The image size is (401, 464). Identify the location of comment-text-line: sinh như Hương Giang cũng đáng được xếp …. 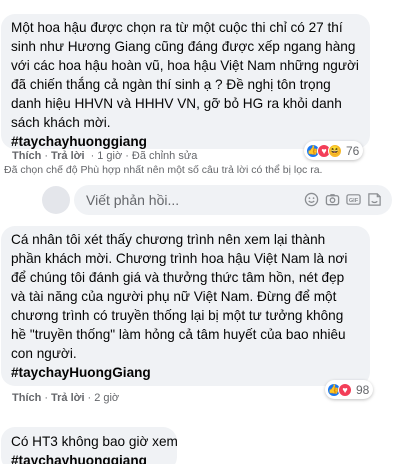
(183, 46).